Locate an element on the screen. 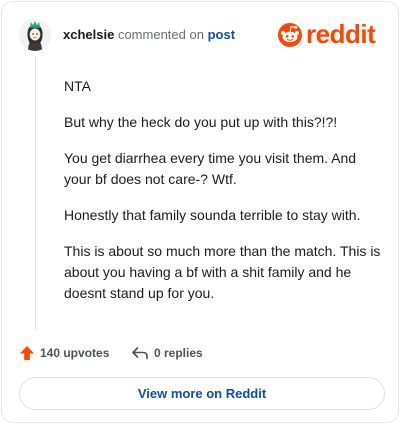 This screenshot has width=400, height=424. reddit-wordmark: reddit is located at coordinates (341, 34).